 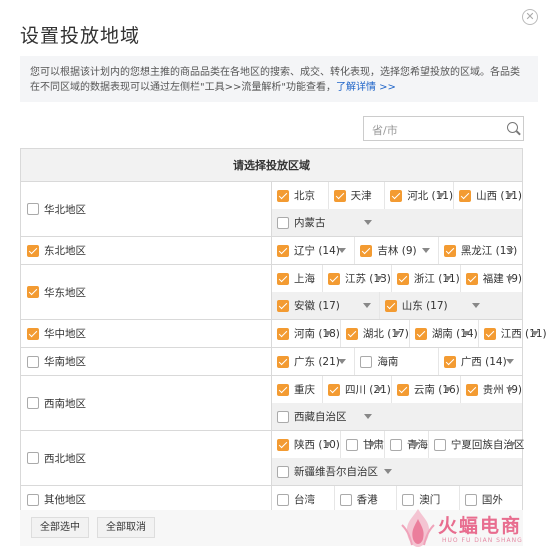 What do you see at coordinates (314, 250) in the screenshot?
I see `province-item: 辽宁 (14)` at bounding box center [314, 250].